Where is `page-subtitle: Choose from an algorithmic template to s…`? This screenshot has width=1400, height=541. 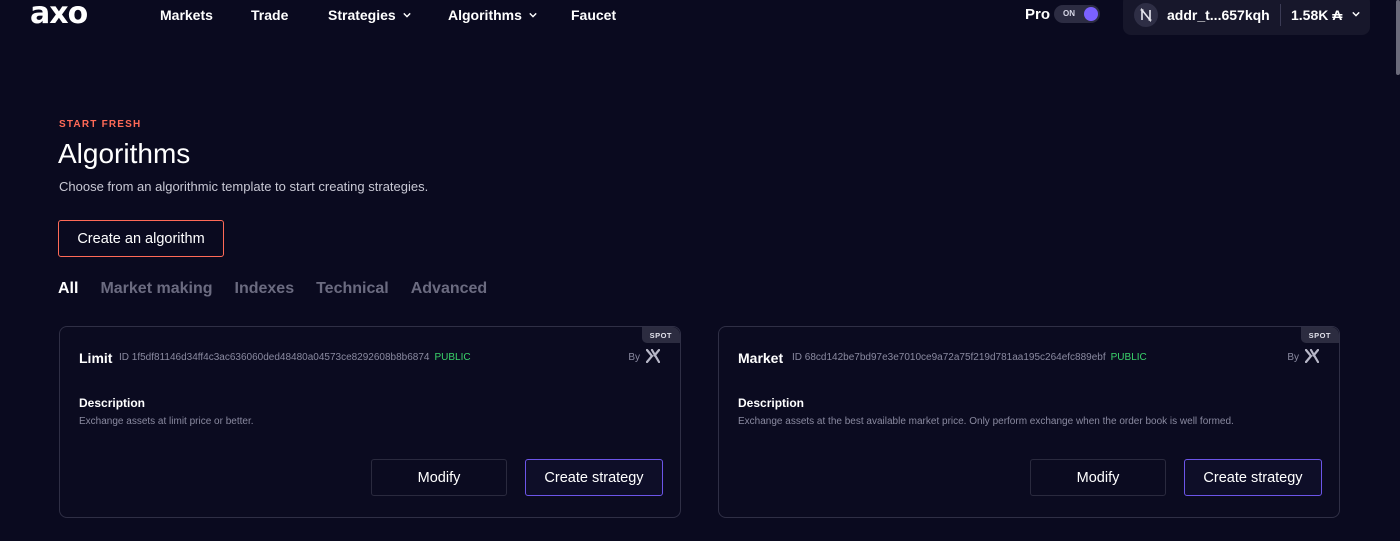 page-subtitle: Choose from an algorithmic template to s… is located at coordinates (244, 186).